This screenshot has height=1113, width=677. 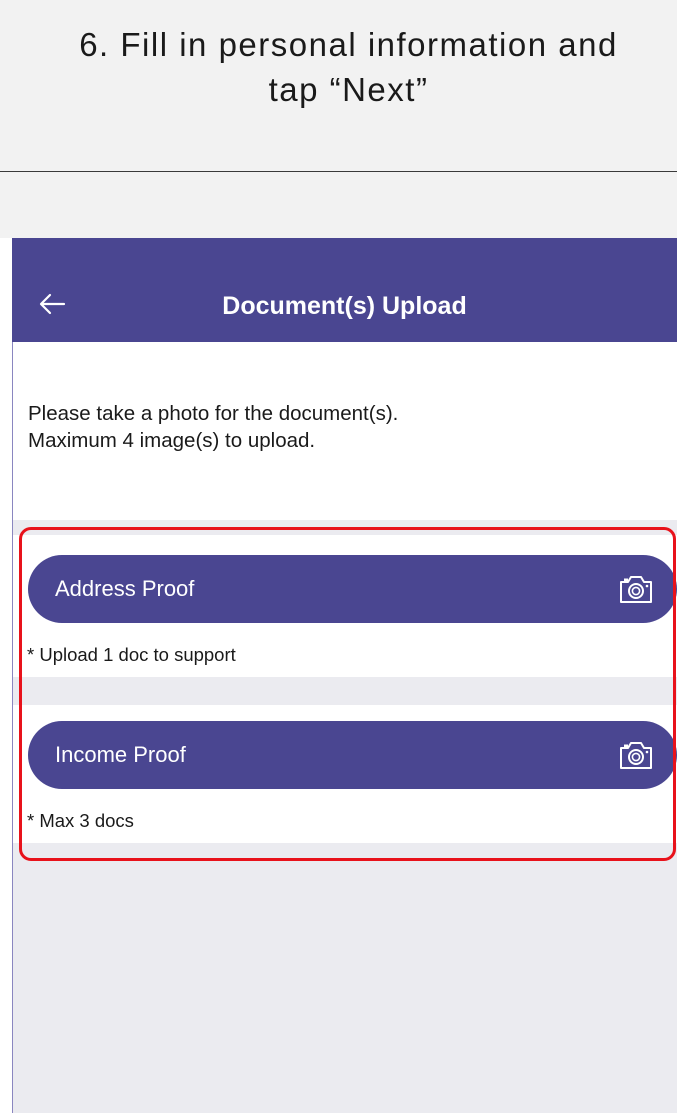 I want to click on income-proof-button: Income Proof, so click(x=352, y=755).